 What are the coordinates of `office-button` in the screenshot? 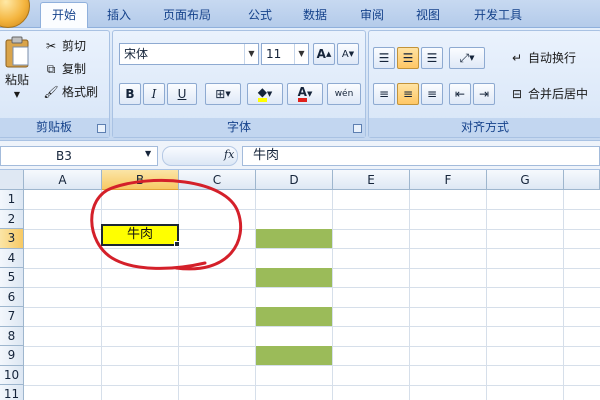 It's located at (15, 14).